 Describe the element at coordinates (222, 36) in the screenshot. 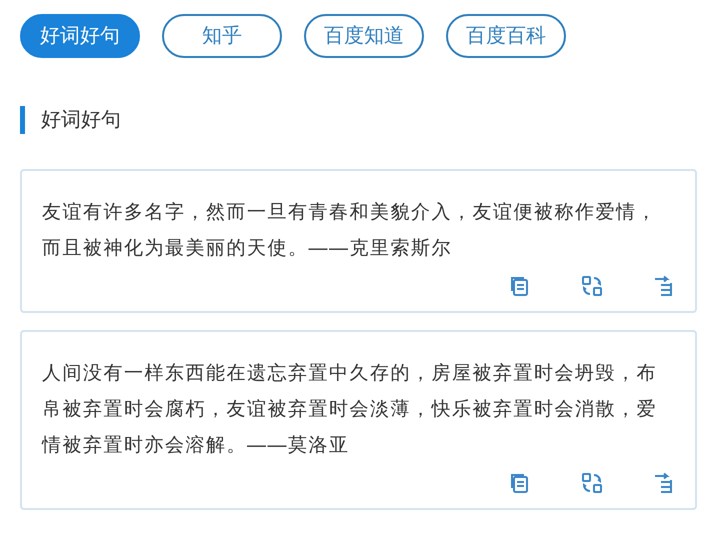

I see `tab: 知乎` at that location.